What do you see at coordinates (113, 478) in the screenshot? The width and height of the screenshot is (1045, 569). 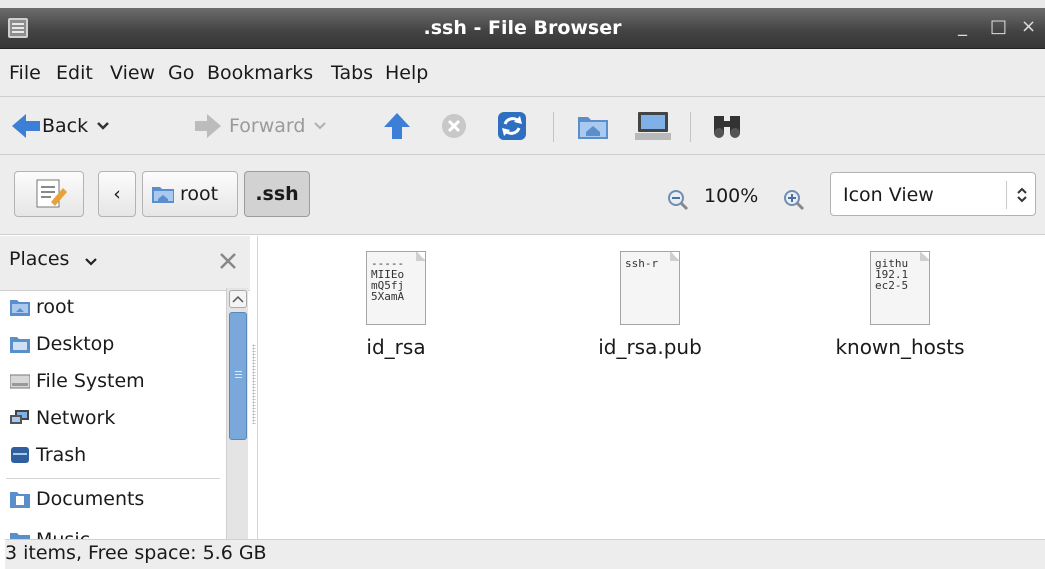 I see `sidebar-divider` at bounding box center [113, 478].